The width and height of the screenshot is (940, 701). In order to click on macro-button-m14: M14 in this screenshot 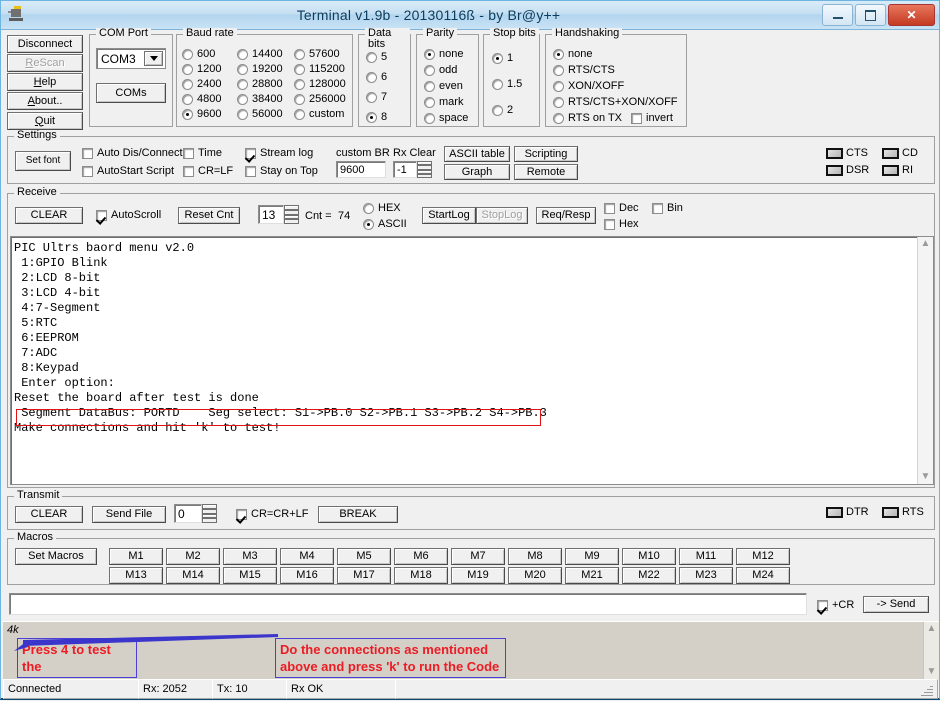, I will do `click(193, 575)`.